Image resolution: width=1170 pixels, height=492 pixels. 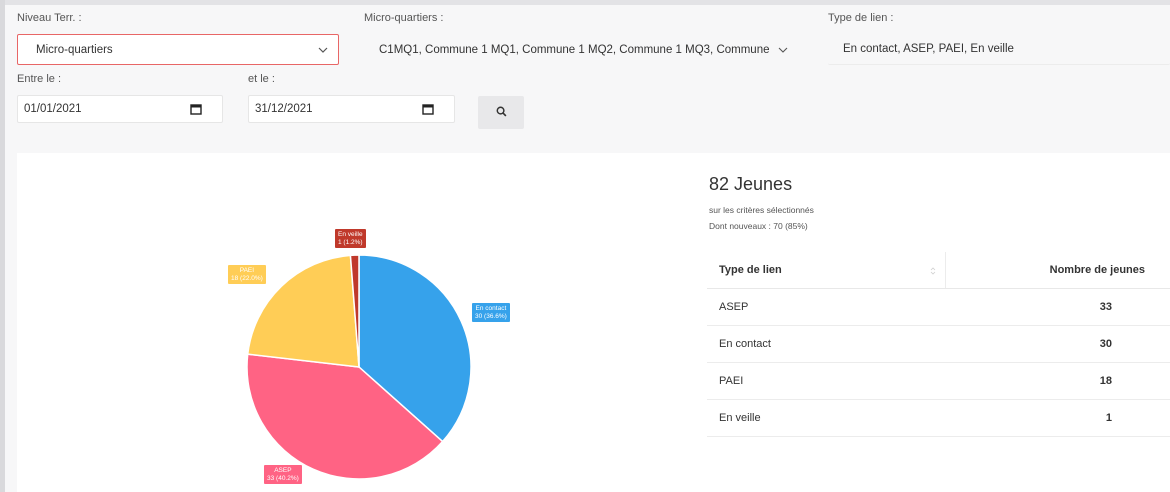 What do you see at coordinates (1105, 381) in the screenshot?
I see `cell-count: 18` at bounding box center [1105, 381].